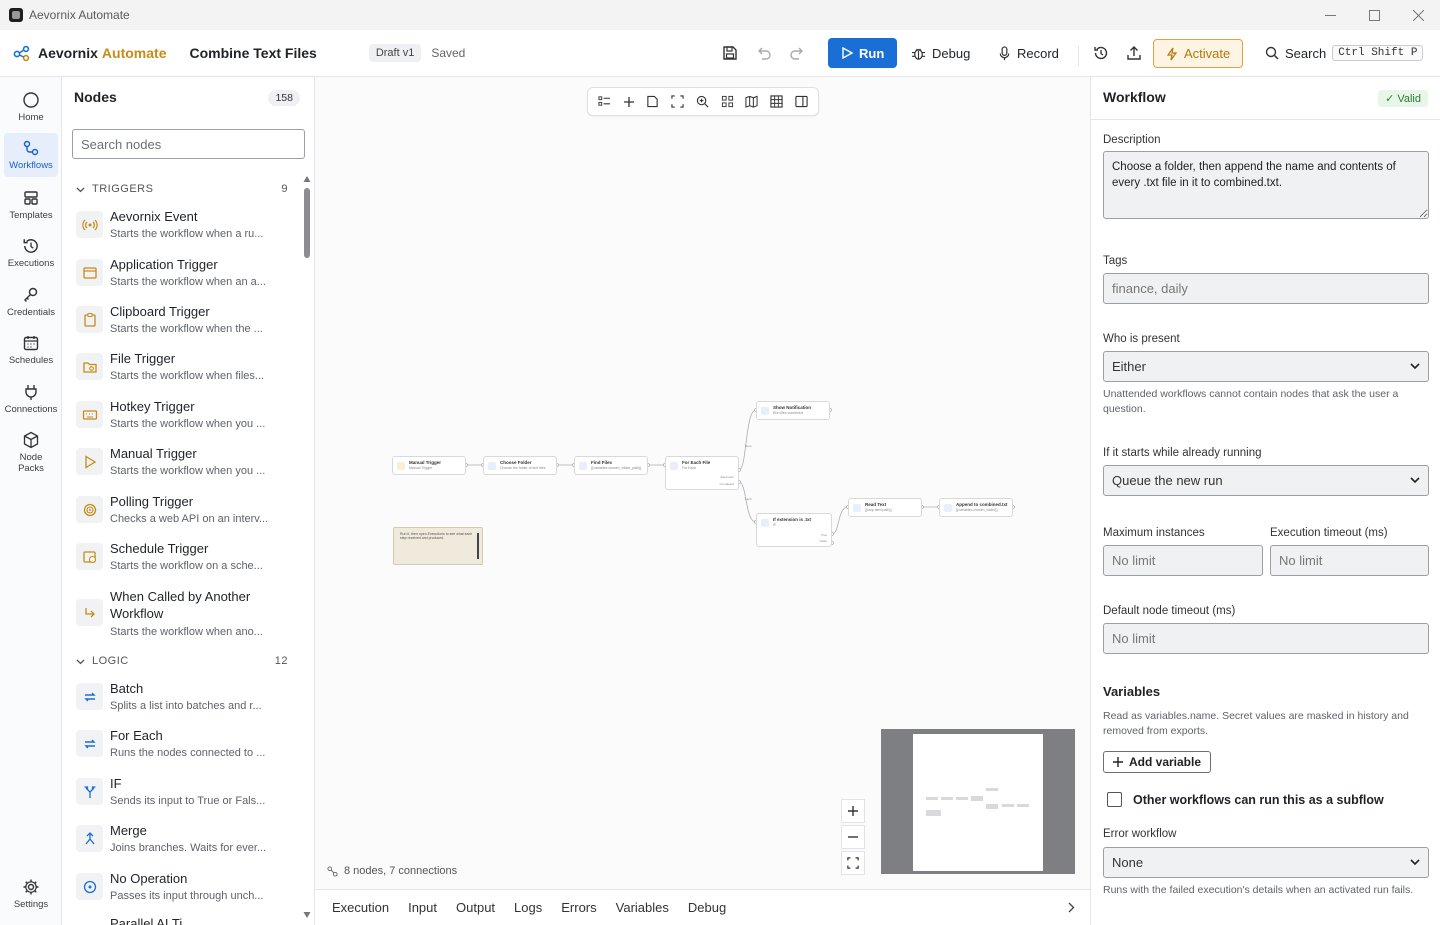 This screenshot has height=925, width=1440. What do you see at coordinates (1349, 560) in the screenshot?
I see `execution-timeout-input: No limit` at bounding box center [1349, 560].